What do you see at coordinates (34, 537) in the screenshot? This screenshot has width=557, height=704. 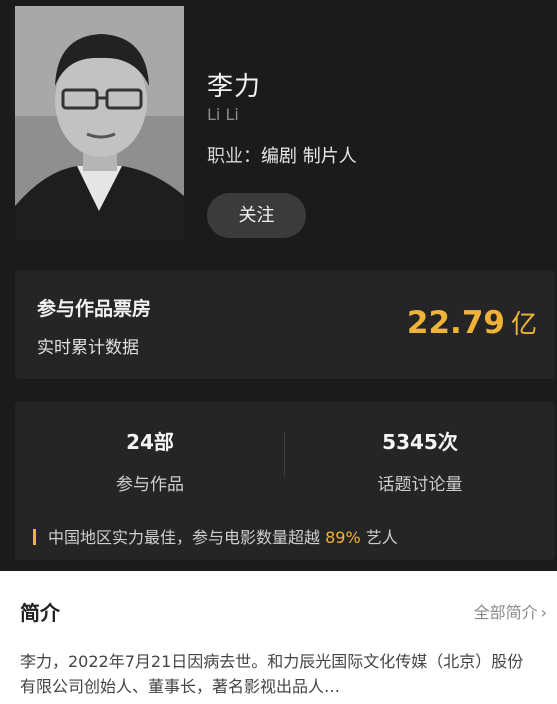 I see `tip-accent-bar` at bounding box center [34, 537].